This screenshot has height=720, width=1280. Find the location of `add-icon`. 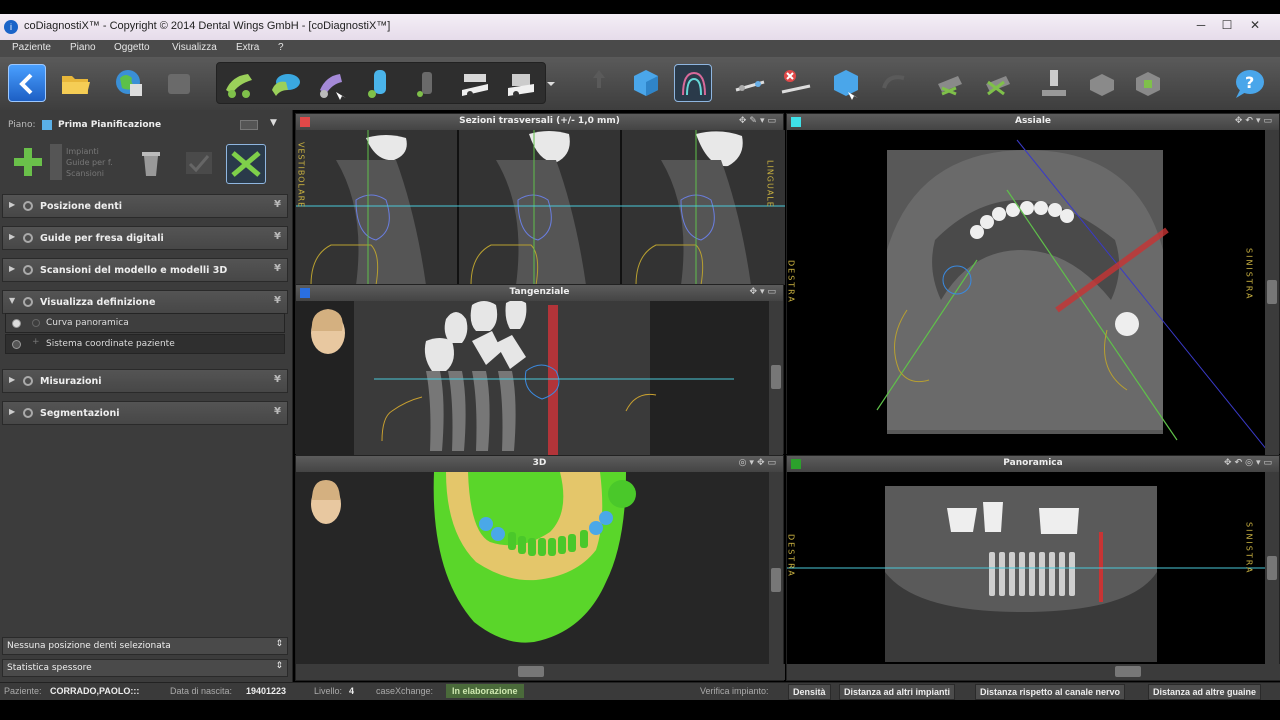

add-icon is located at coordinates (28, 162).